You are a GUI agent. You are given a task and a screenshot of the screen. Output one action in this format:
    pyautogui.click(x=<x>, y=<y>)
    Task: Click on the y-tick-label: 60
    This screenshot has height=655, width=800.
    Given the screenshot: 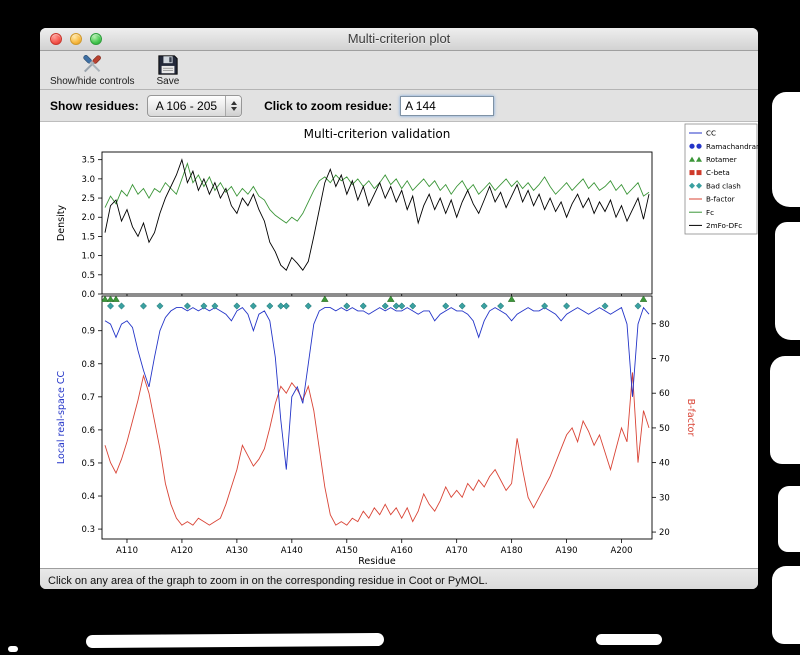 What is the action you would take?
    pyautogui.click(x=664, y=394)
    